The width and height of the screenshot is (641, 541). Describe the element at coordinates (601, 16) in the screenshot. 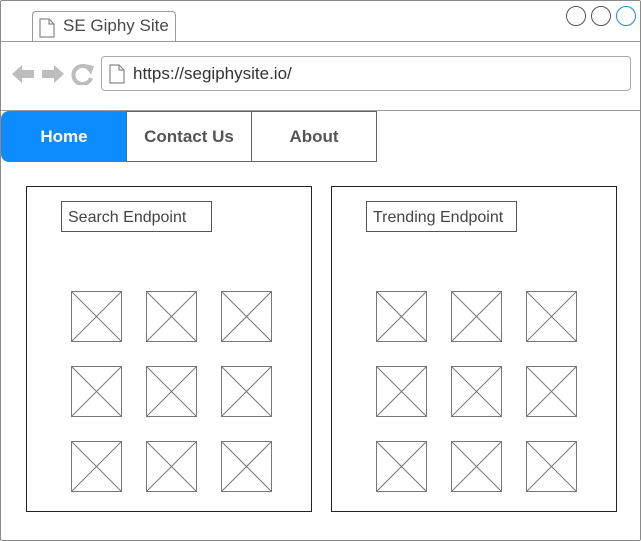

I see `window-button-maximize` at that location.